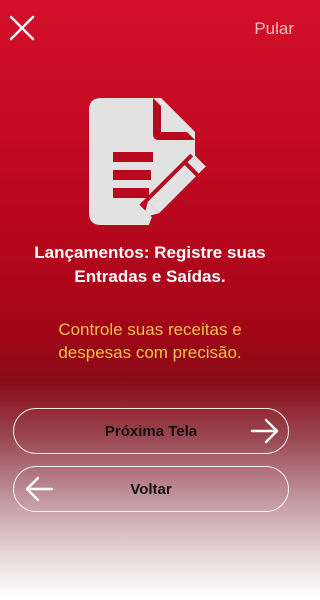  What do you see at coordinates (150, 329) in the screenshot?
I see `subtitle-line-1: Controle suas receitas e` at bounding box center [150, 329].